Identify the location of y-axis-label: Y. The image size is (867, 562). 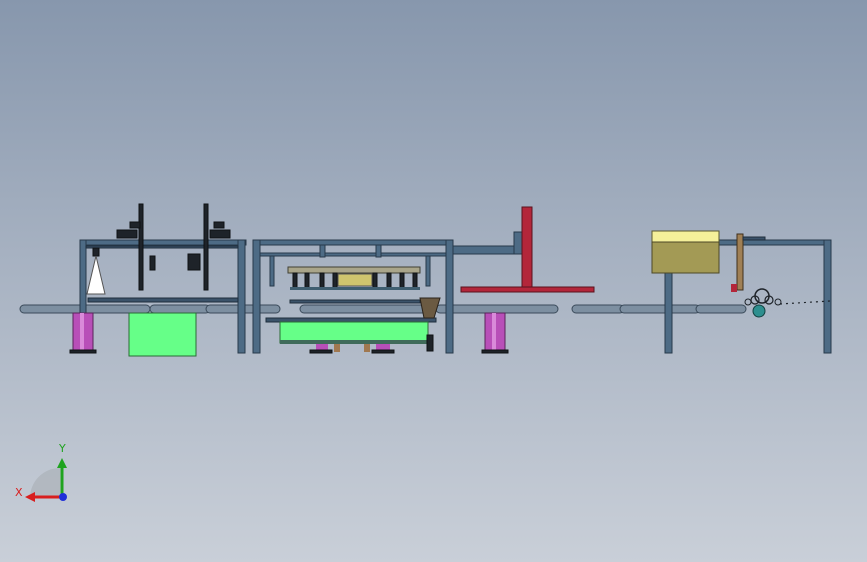
(62, 448).